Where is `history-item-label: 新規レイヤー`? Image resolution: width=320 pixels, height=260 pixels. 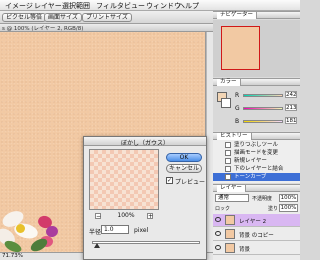
history-item-label: 新規レイヤー is located at coordinates (250, 161).